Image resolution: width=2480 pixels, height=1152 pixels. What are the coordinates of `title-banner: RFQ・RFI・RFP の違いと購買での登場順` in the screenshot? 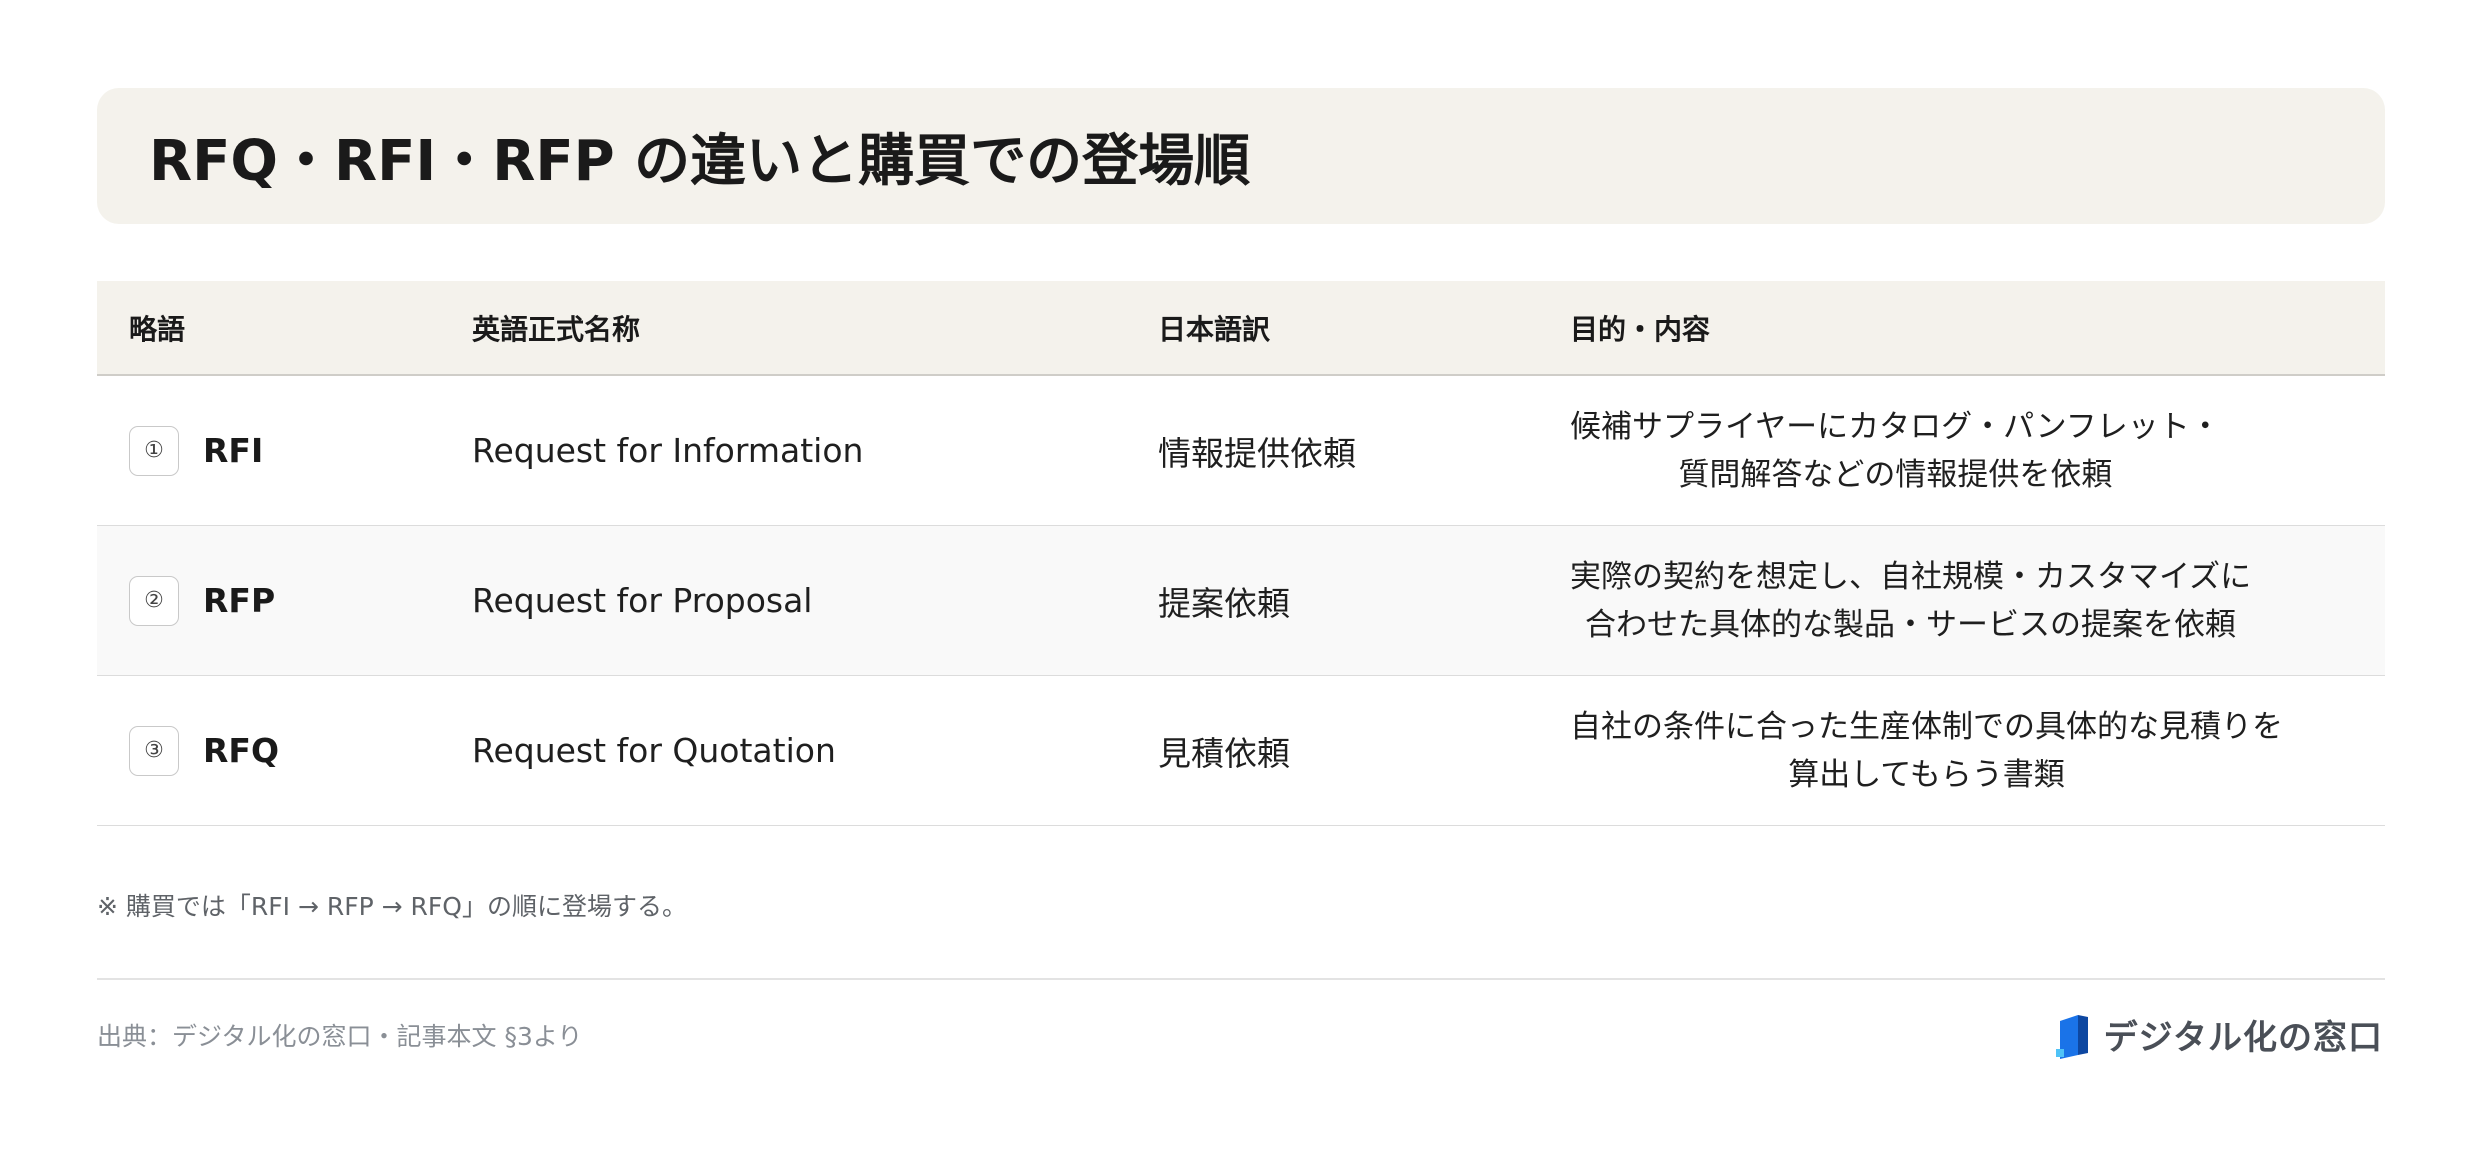 It's located at (1241, 156).